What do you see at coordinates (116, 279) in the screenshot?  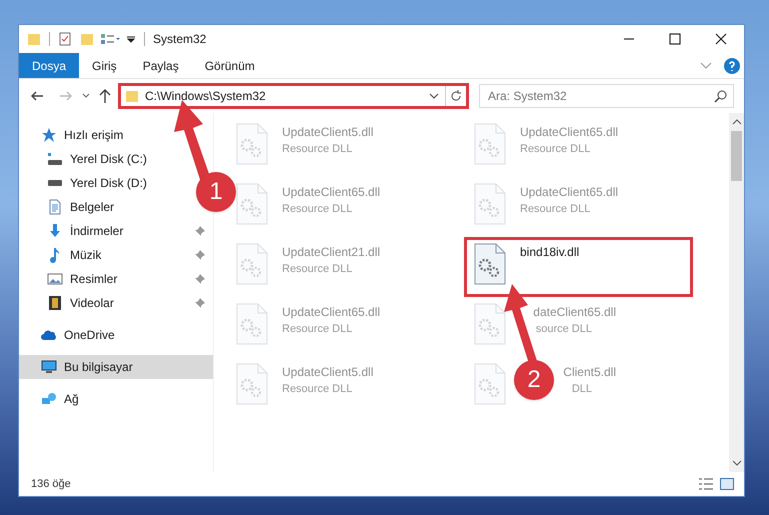 I see `nav-item: Resimler` at bounding box center [116, 279].